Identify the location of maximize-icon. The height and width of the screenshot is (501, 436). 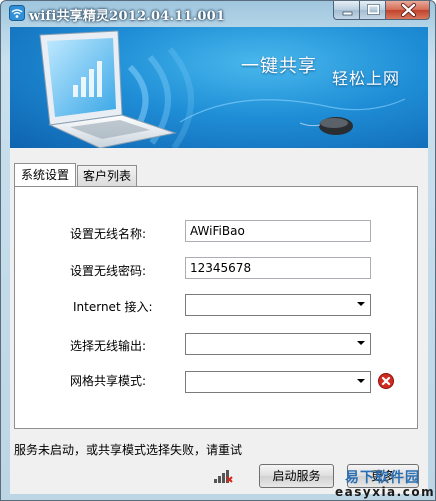
(373, 9).